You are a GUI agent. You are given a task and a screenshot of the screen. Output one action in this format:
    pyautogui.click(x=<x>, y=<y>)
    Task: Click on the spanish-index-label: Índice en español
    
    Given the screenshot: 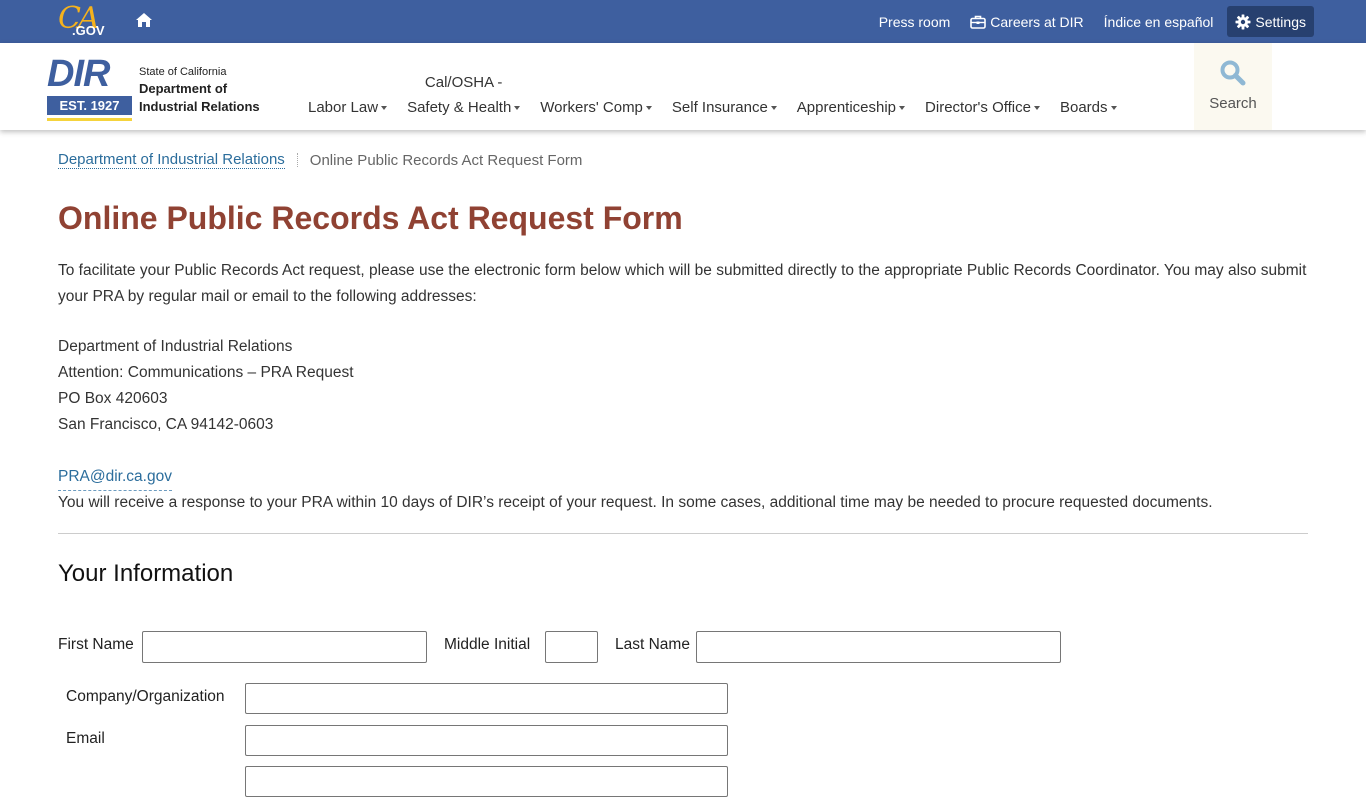 What is the action you would take?
    pyautogui.click(x=1158, y=21)
    